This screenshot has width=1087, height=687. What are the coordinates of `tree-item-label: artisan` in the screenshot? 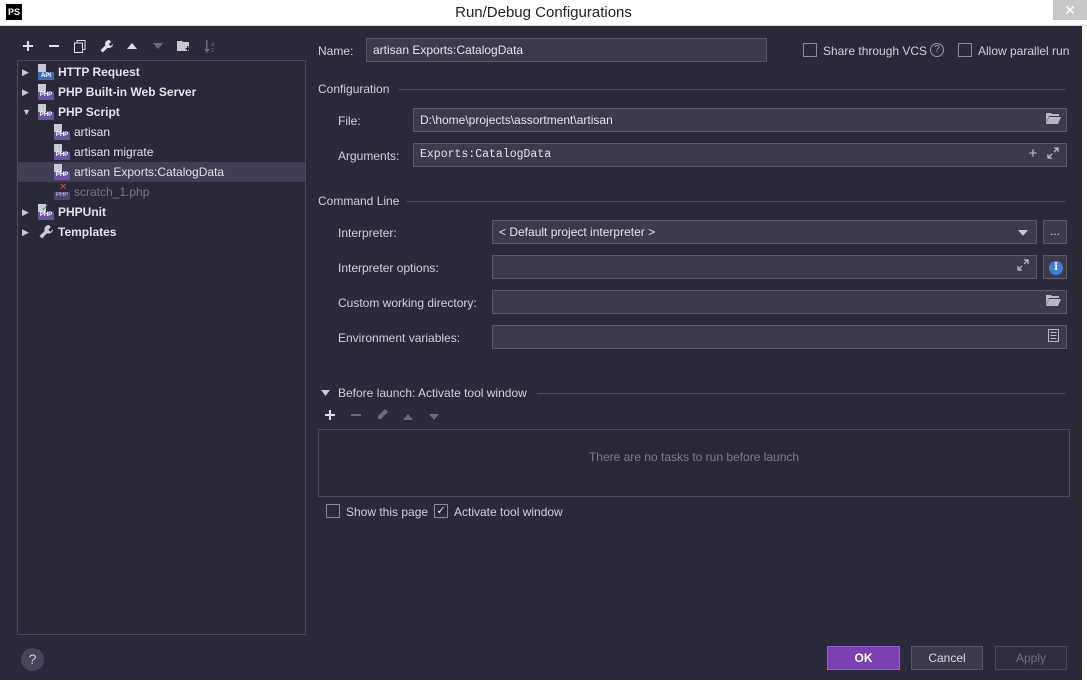 It's located at (92, 132).